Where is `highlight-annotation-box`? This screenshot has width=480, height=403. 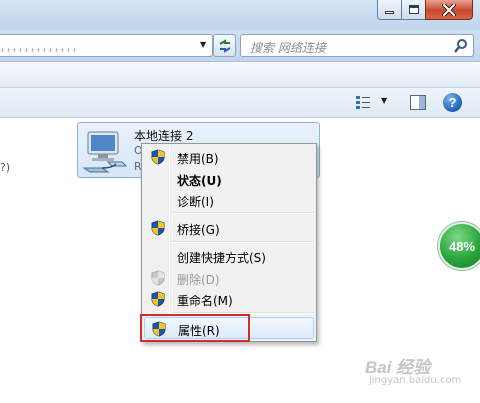
highlight-annotation-box is located at coordinates (195, 328).